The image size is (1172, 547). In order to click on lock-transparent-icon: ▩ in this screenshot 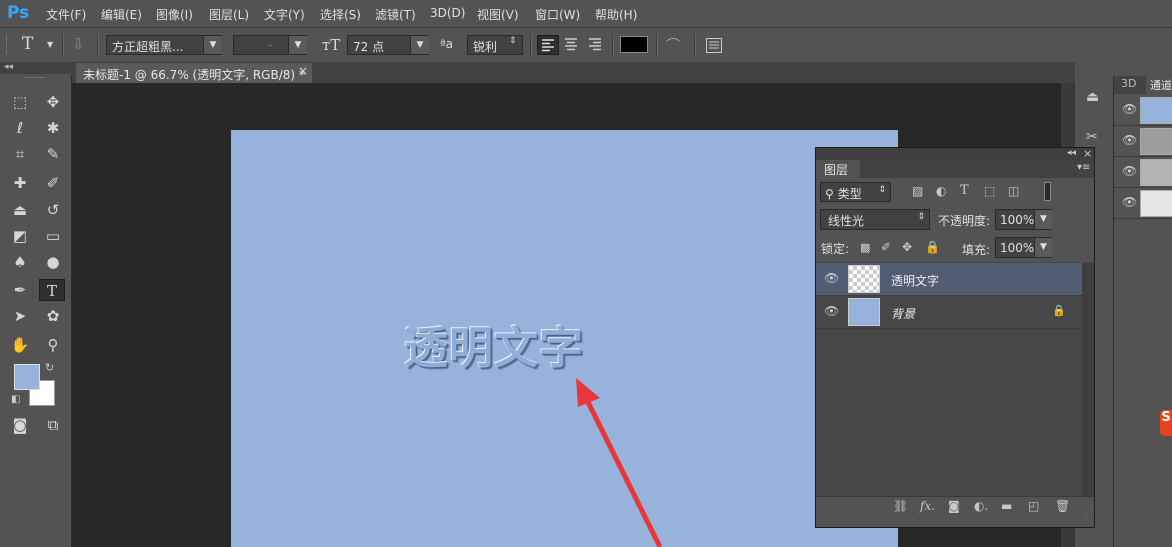, I will do `click(865, 247)`.